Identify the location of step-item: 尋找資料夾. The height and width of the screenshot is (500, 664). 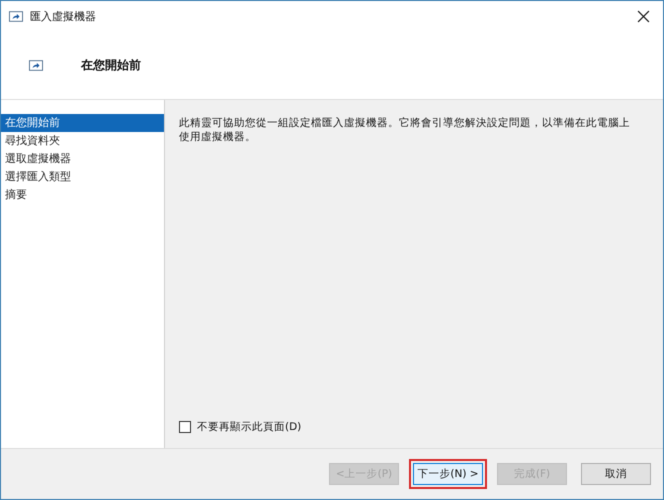
(82, 141).